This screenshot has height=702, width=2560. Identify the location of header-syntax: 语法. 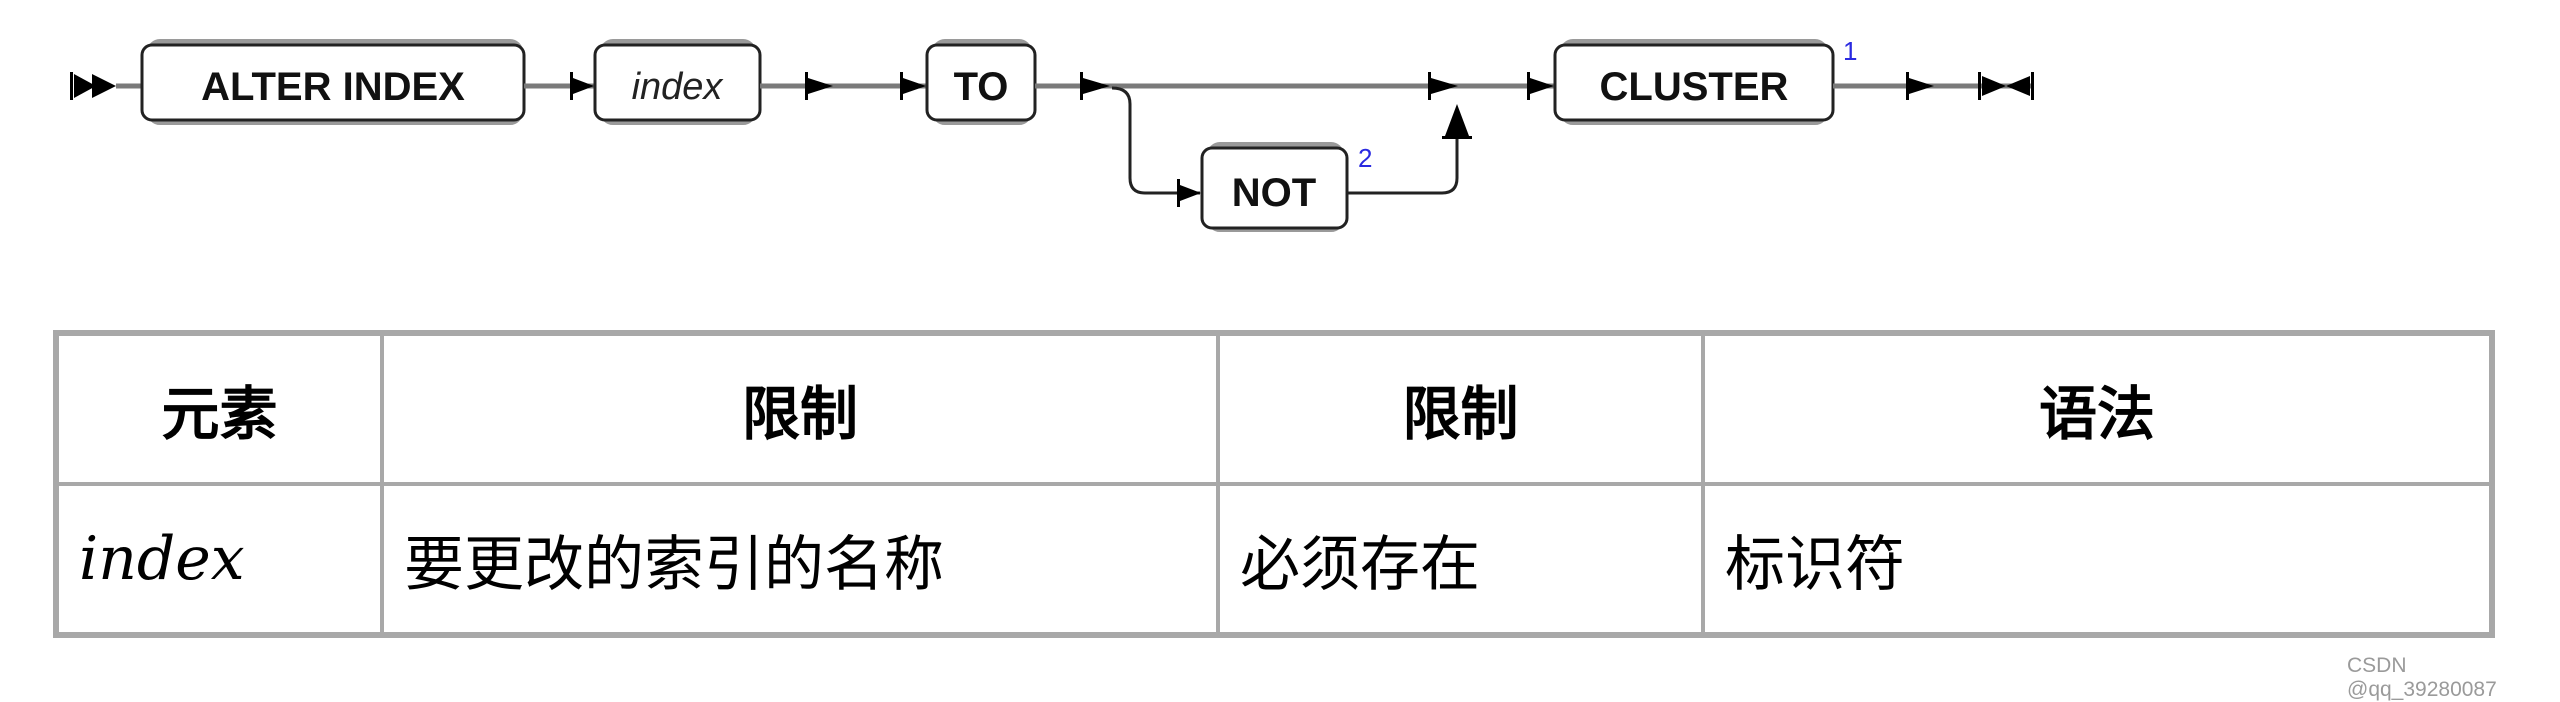
(2097, 408).